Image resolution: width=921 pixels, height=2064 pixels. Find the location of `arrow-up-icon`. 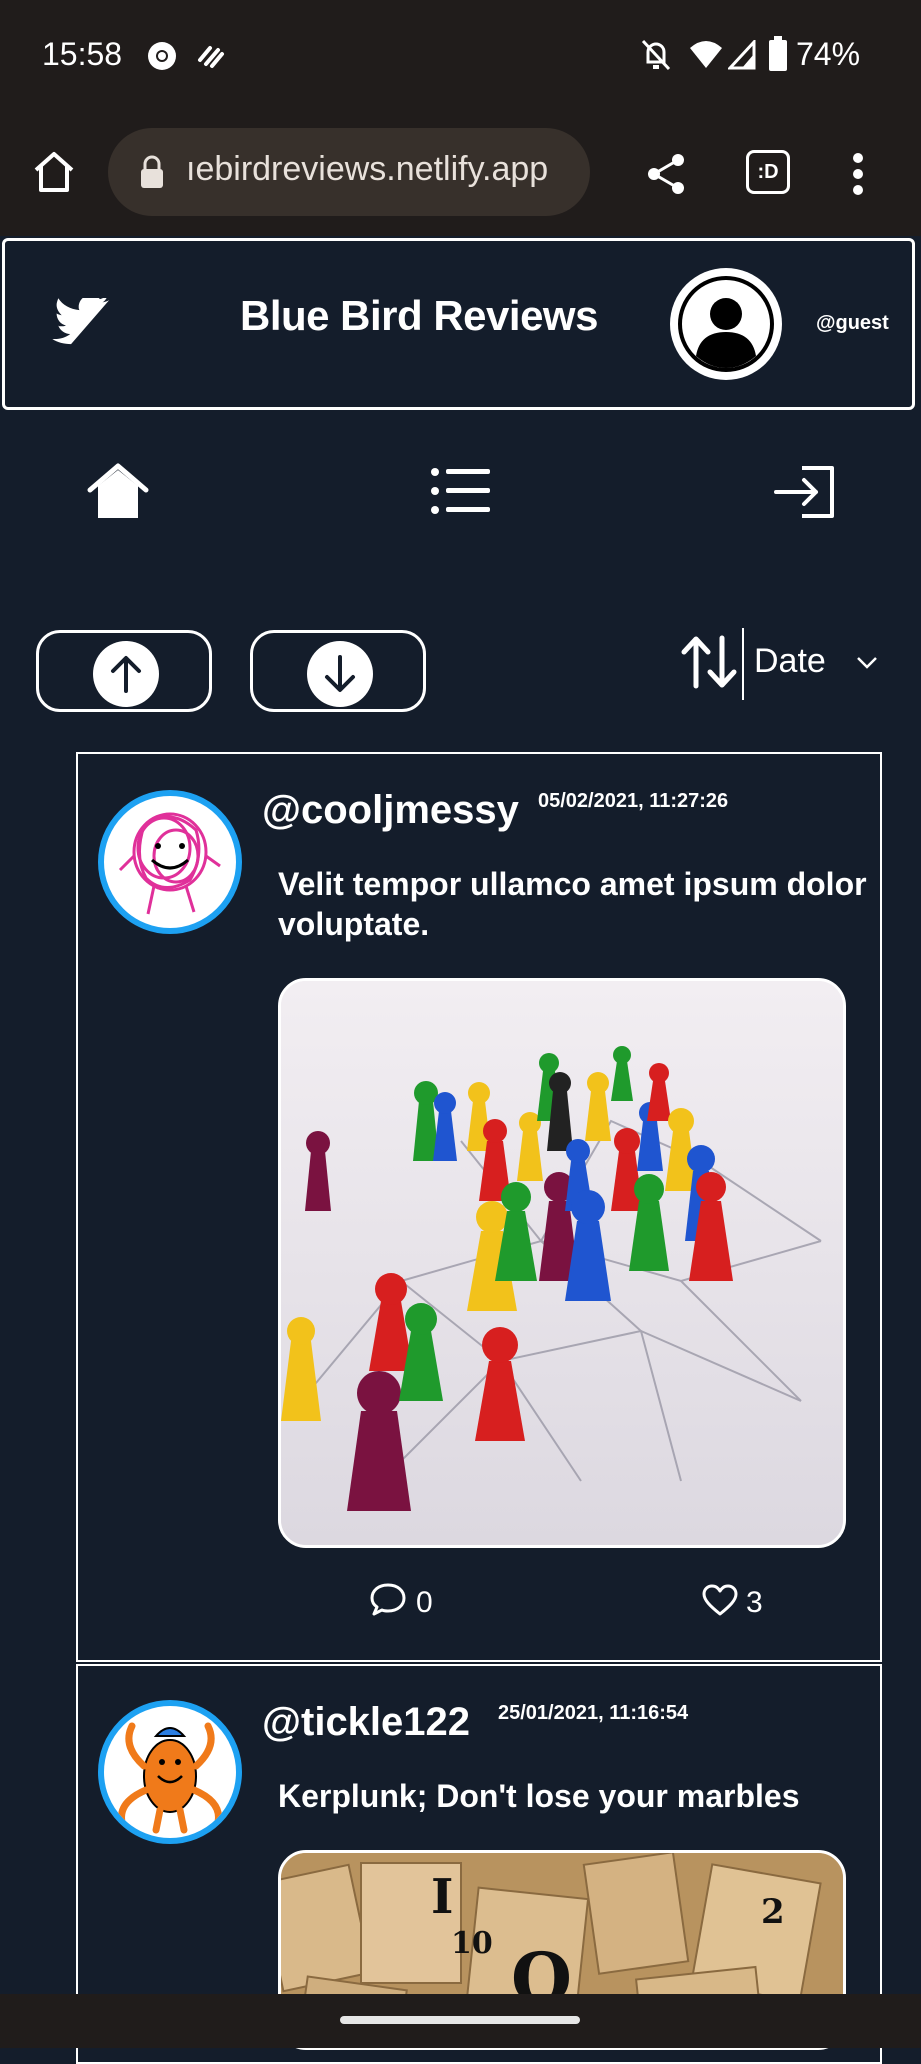

arrow-up-icon is located at coordinates (126, 674).